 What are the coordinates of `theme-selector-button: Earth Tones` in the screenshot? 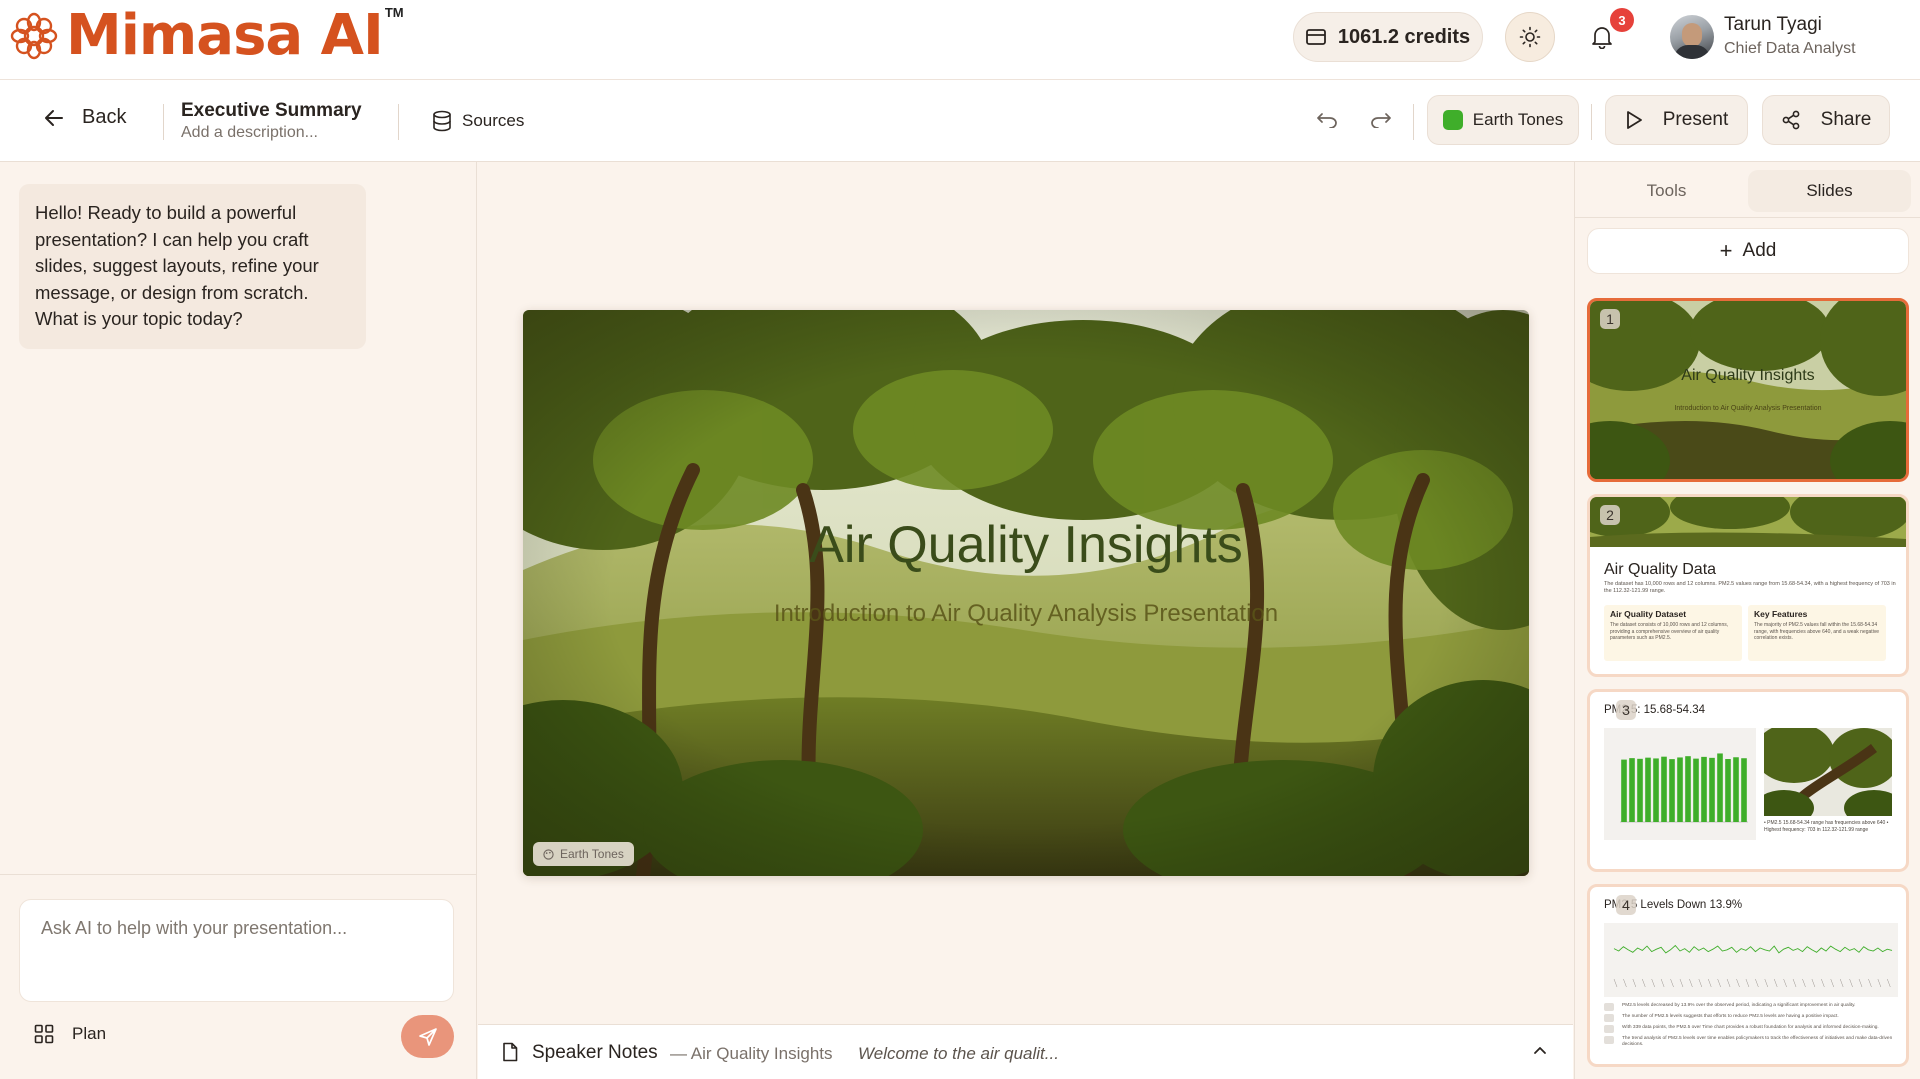 It's located at (1503, 120).